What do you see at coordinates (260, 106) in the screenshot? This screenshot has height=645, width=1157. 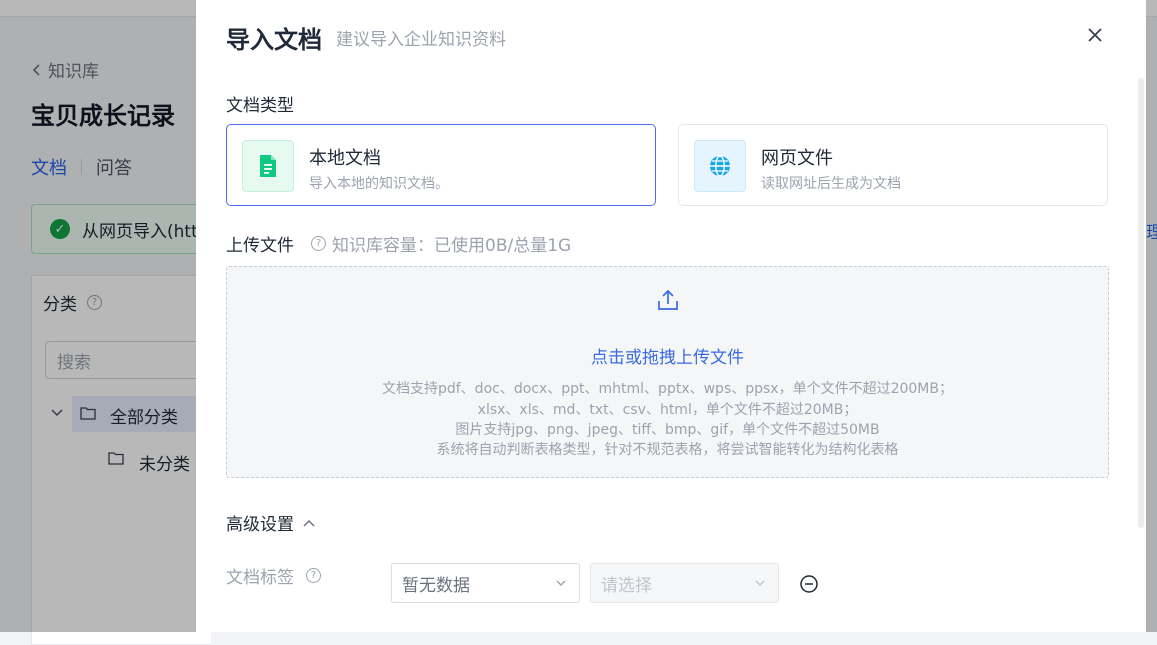 I see `doc-type-label: 文档类型` at bounding box center [260, 106].